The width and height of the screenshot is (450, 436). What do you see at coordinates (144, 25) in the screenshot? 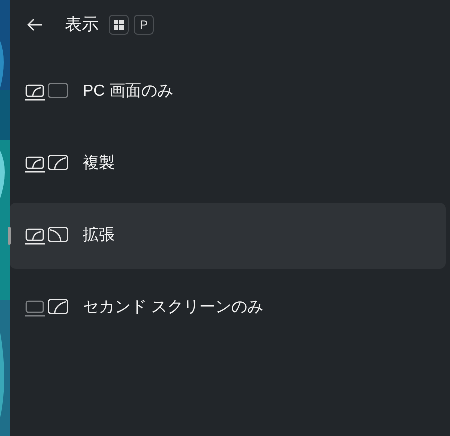
I see `shortcut-key: P` at bounding box center [144, 25].